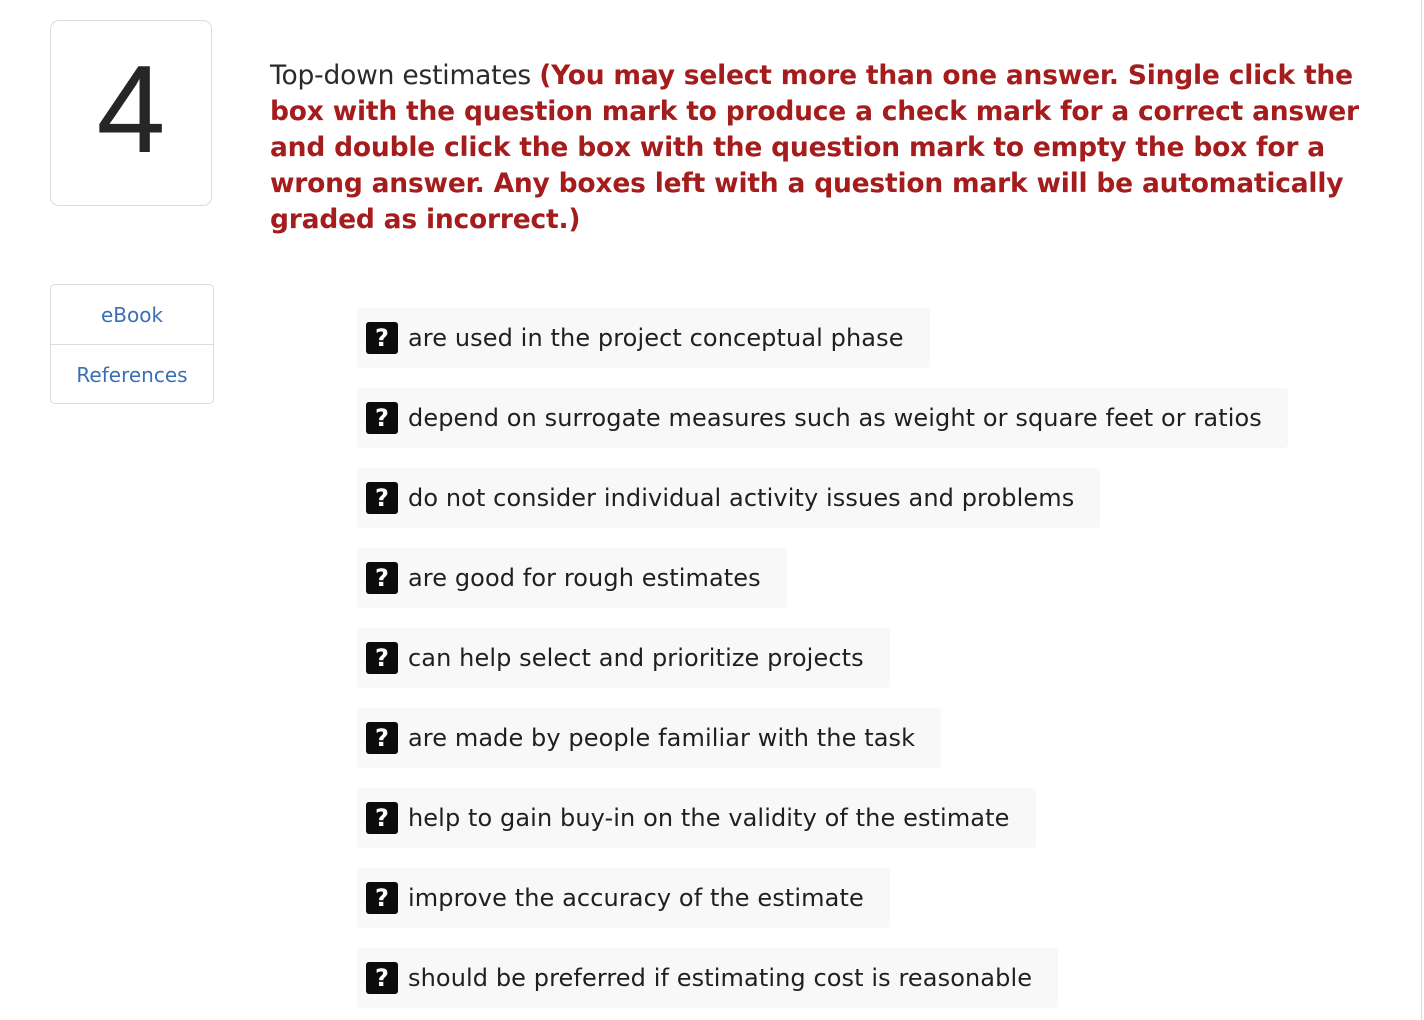 The height and width of the screenshot is (1020, 1424). What do you see at coordinates (132, 374) in the screenshot?
I see `references-link: References` at bounding box center [132, 374].